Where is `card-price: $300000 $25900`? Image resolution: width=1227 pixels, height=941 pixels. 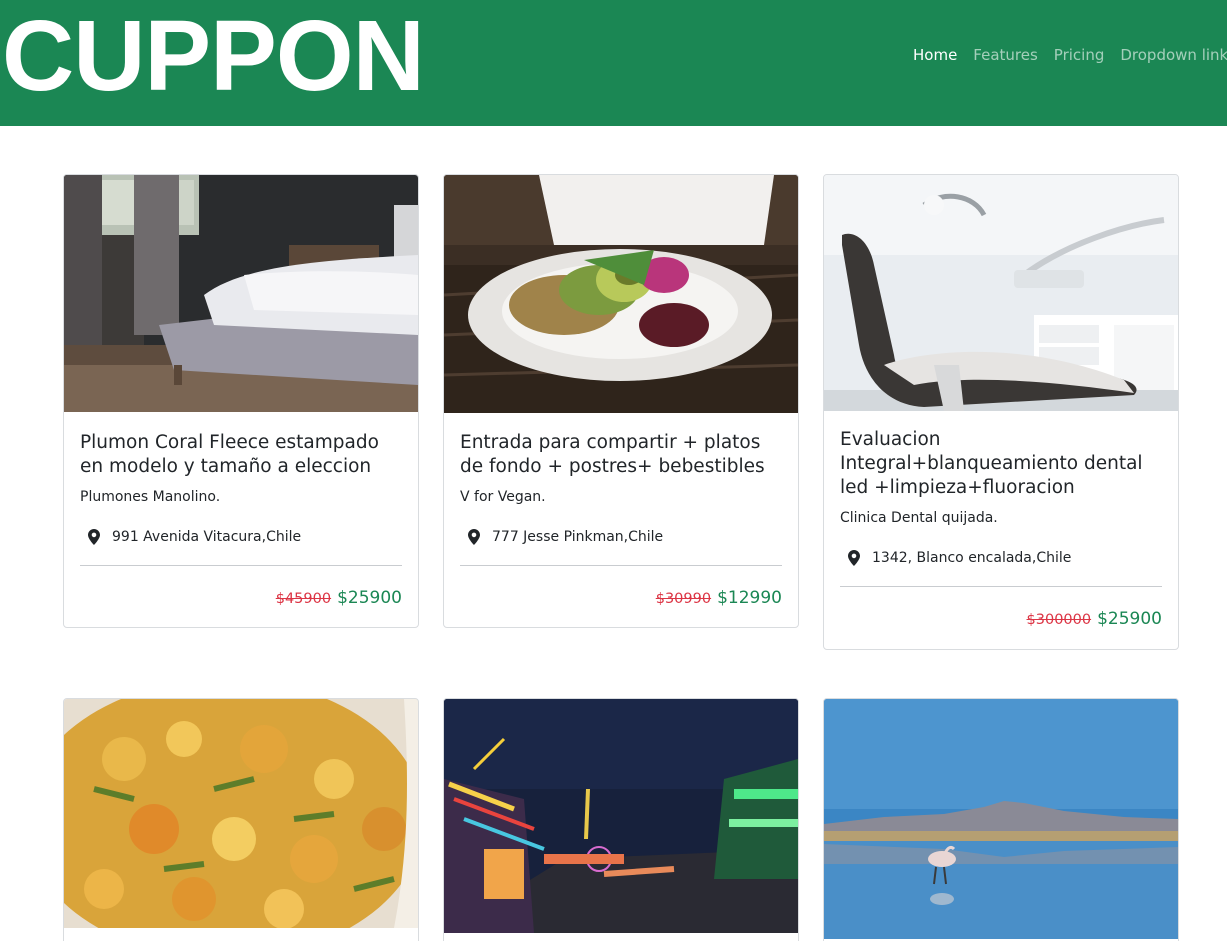
card-price: $300000 $25900 is located at coordinates (1001, 619).